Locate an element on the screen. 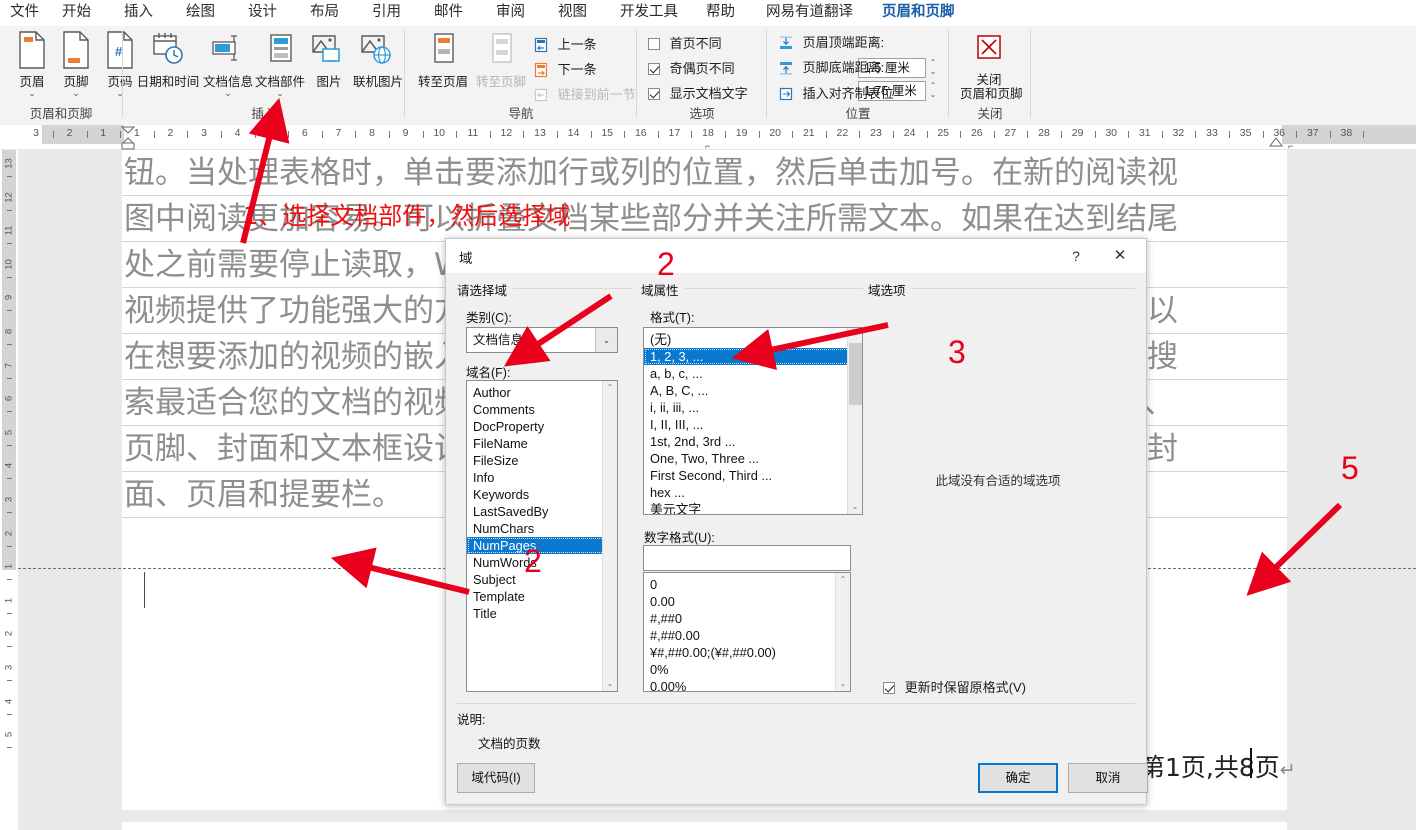  annotation-number-2a: 2 is located at coordinates (666, 264).